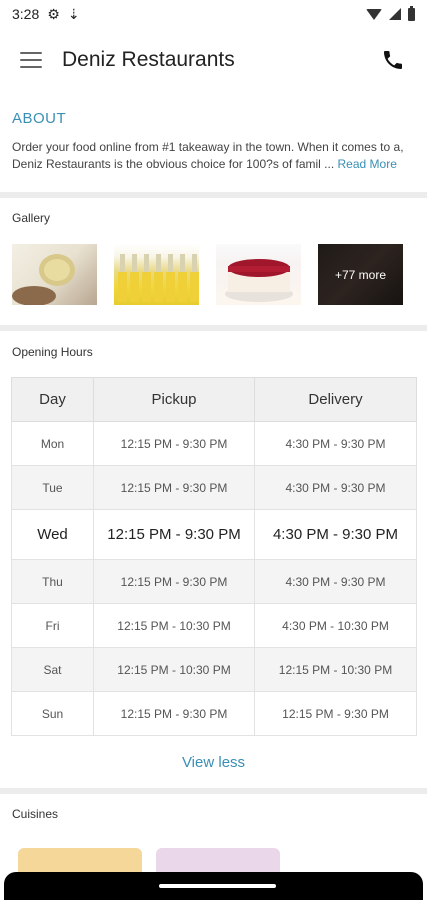  I want to click on day-cell: Sun, so click(52, 713).